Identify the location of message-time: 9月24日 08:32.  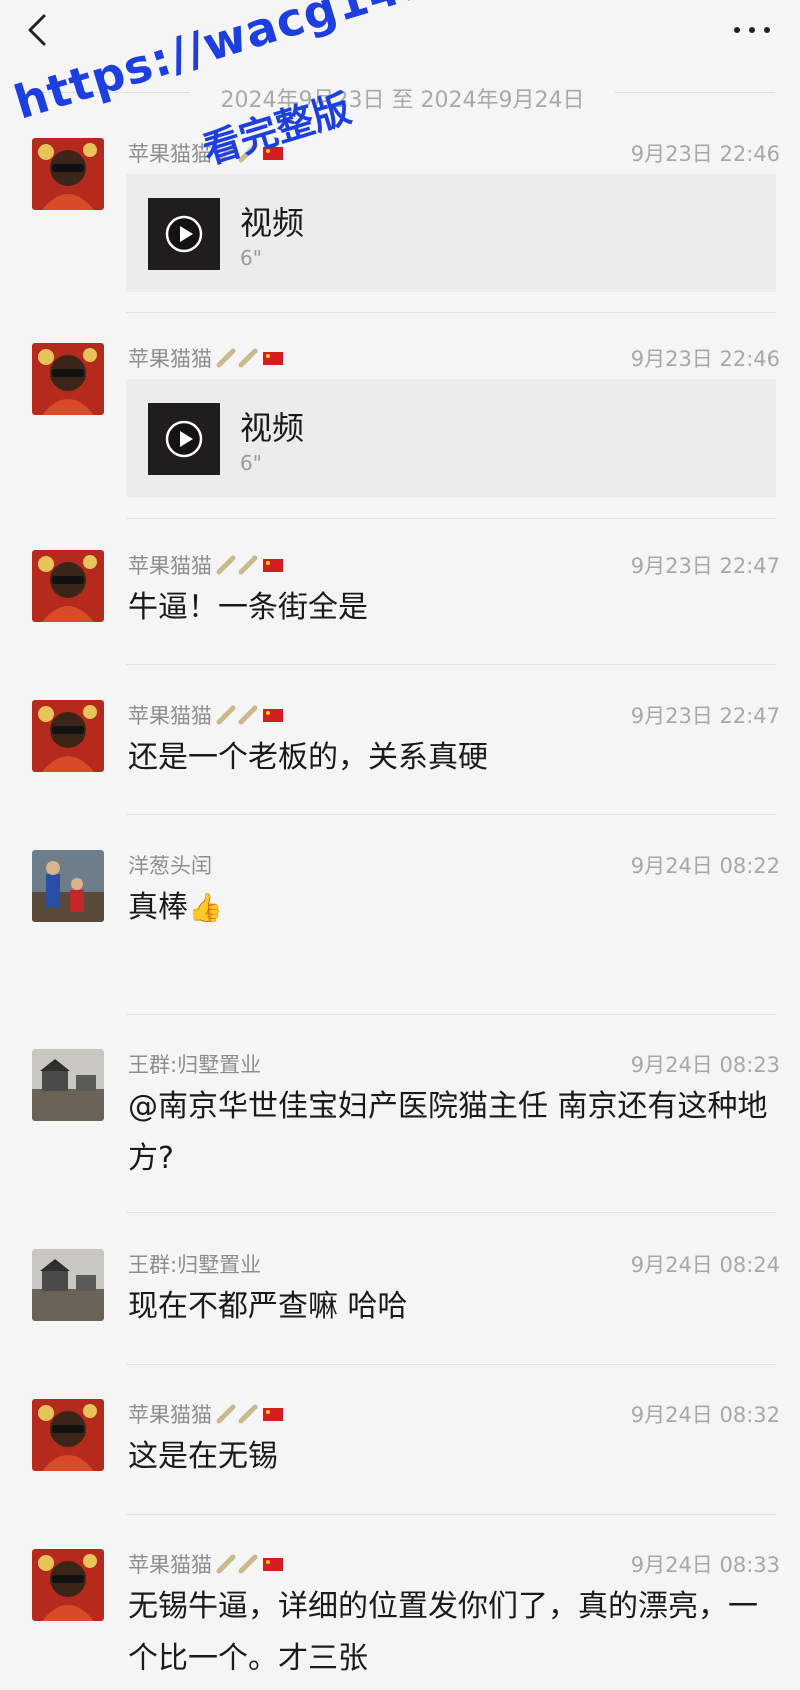
(705, 1415).